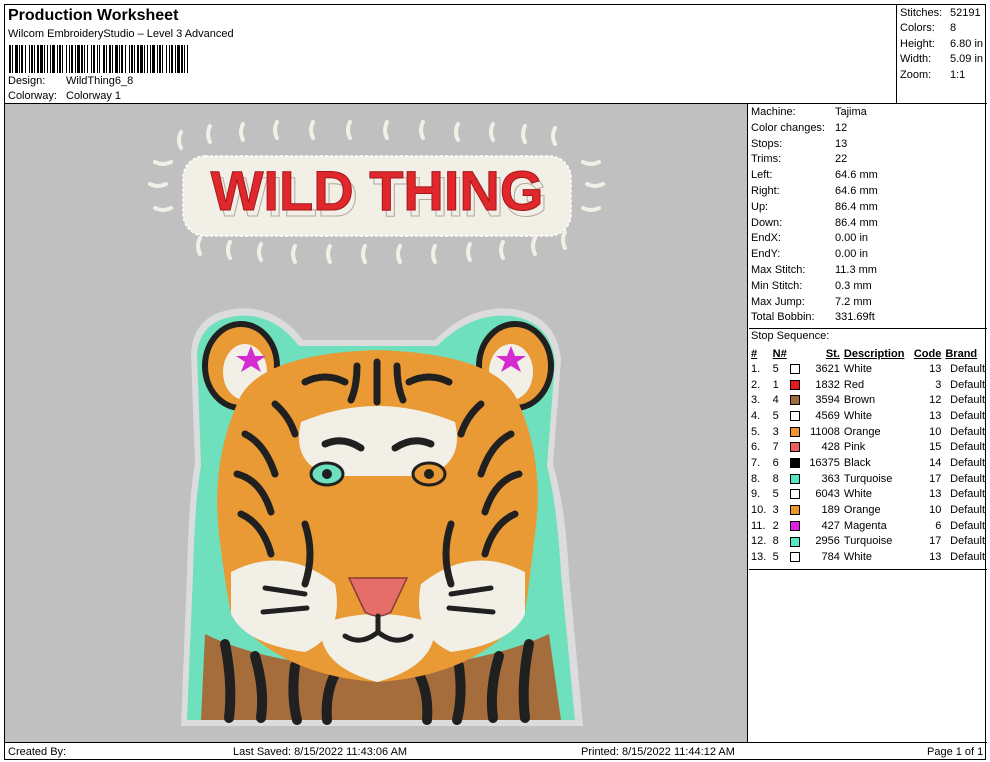  Describe the element at coordinates (941, 59) in the screenshot. I see `width-row: Width: 5.09 in` at that location.